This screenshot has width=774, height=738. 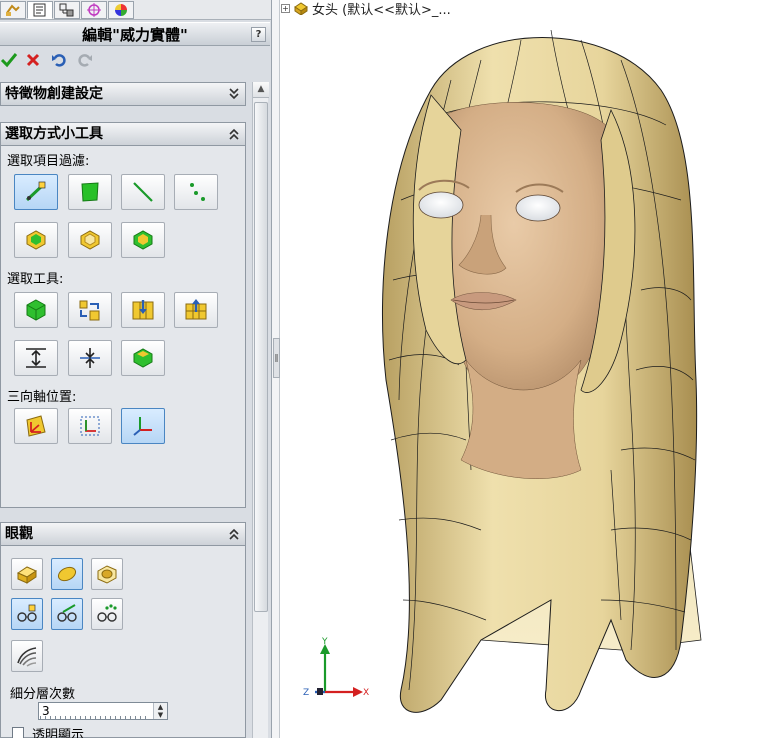 I want to click on scroll-thumb, so click(x=261, y=357).